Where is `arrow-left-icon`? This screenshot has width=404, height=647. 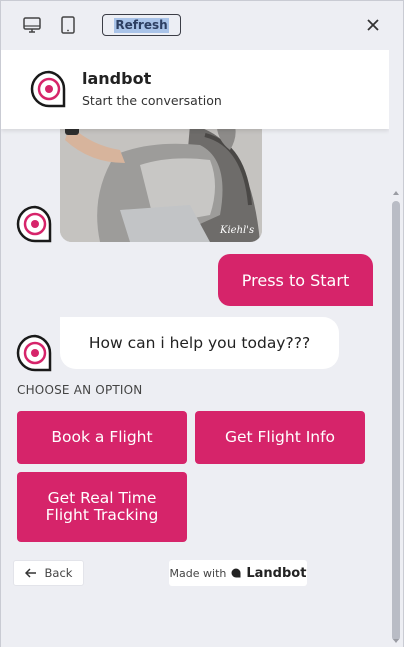
arrow-left-icon is located at coordinates (30, 573).